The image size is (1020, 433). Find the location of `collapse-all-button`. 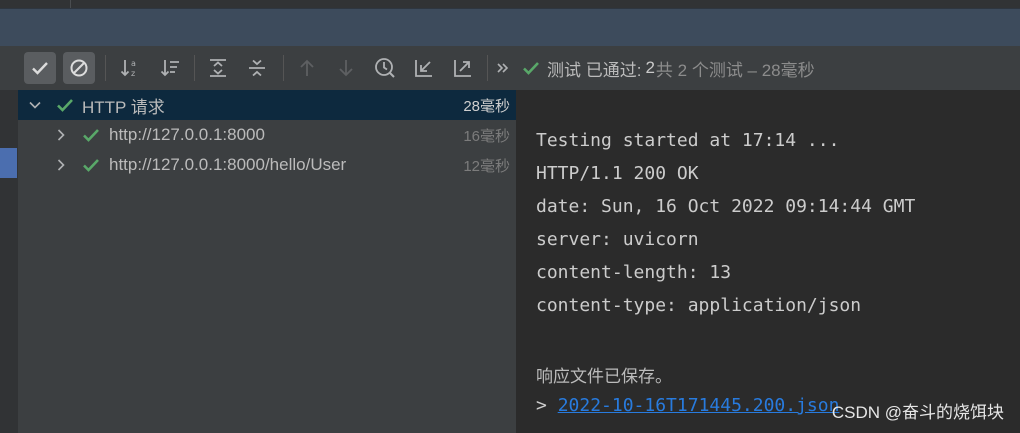

collapse-all-button is located at coordinates (257, 68).